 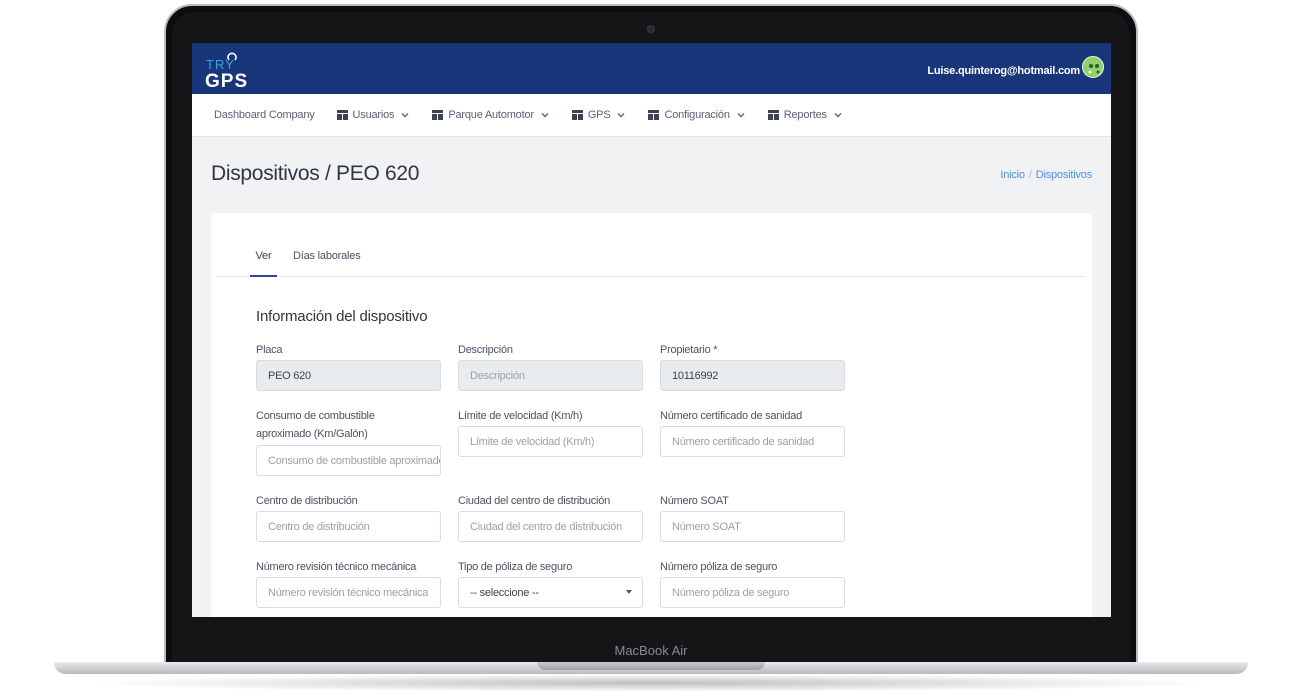 What do you see at coordinates (520, 416) in the screenshot?
I see `limite-label: Límite de velocidad (Km/h)` at bounding box center [520, 416].